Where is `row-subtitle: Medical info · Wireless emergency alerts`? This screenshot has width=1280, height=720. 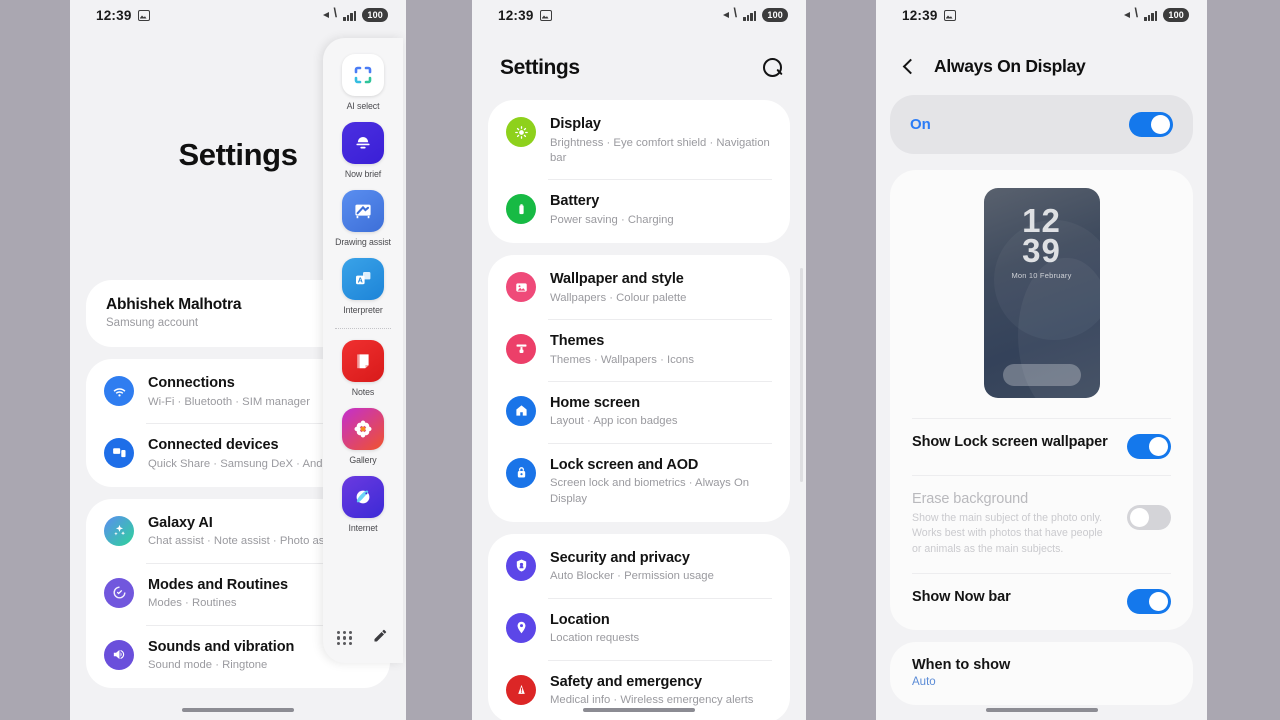 row-subtitle: Medical info · Wireless emergency alerts is located at coordinates (652, 700).